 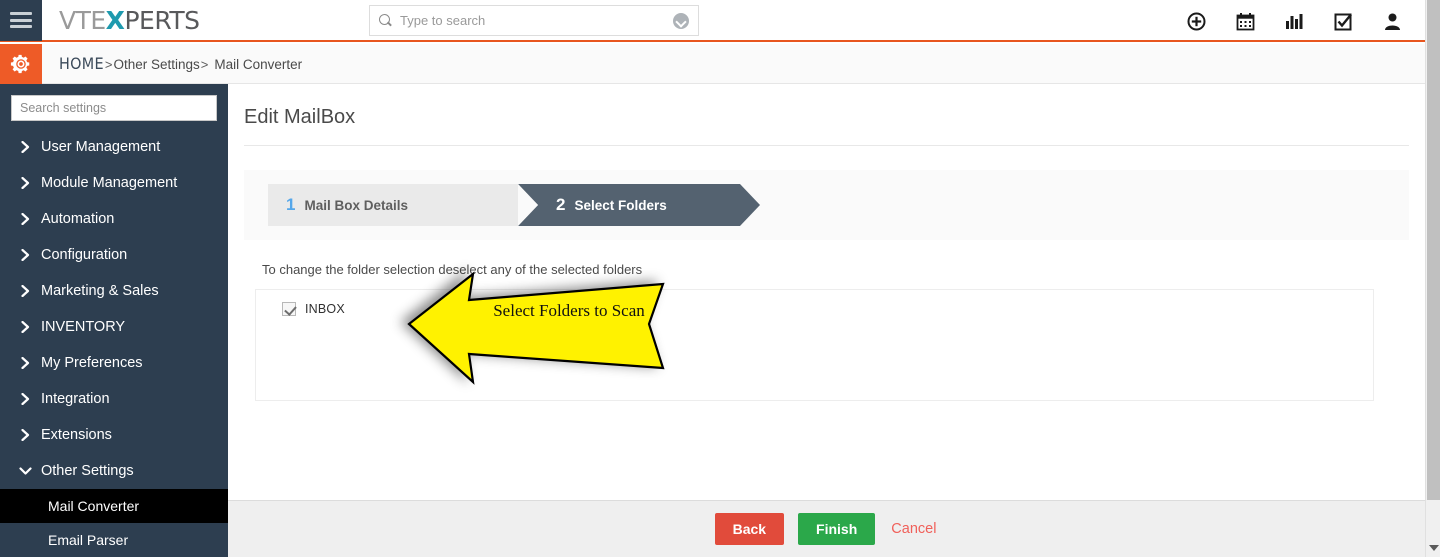 What do you see at coordinates (109, 183) in the screenshot?
I see `sidebar-item-label: Module Management` at bounding box center [109, 183].